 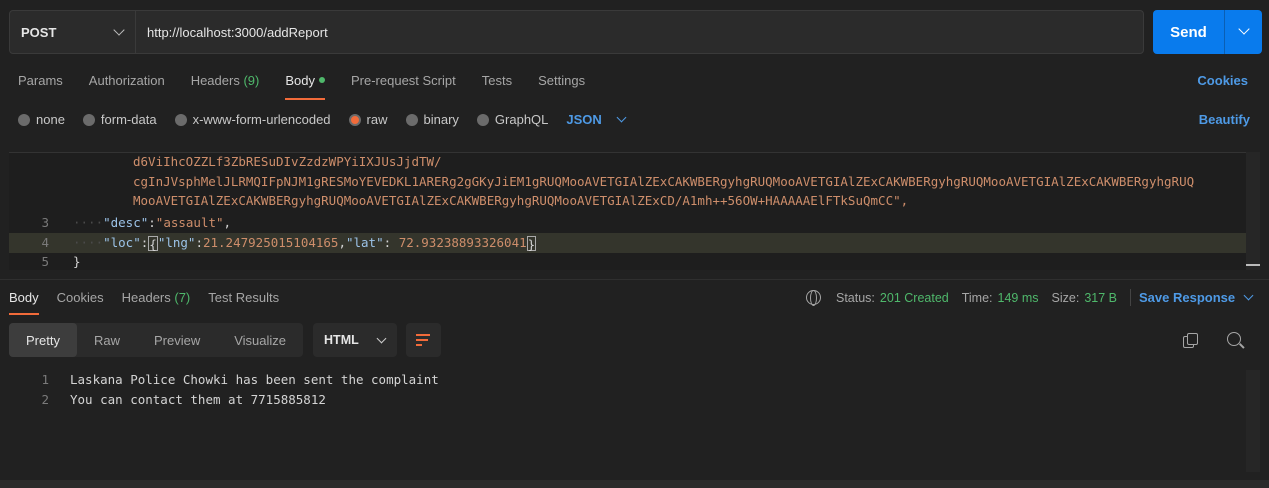 I want to click on radio-none: none, so click(x=41, y=119).